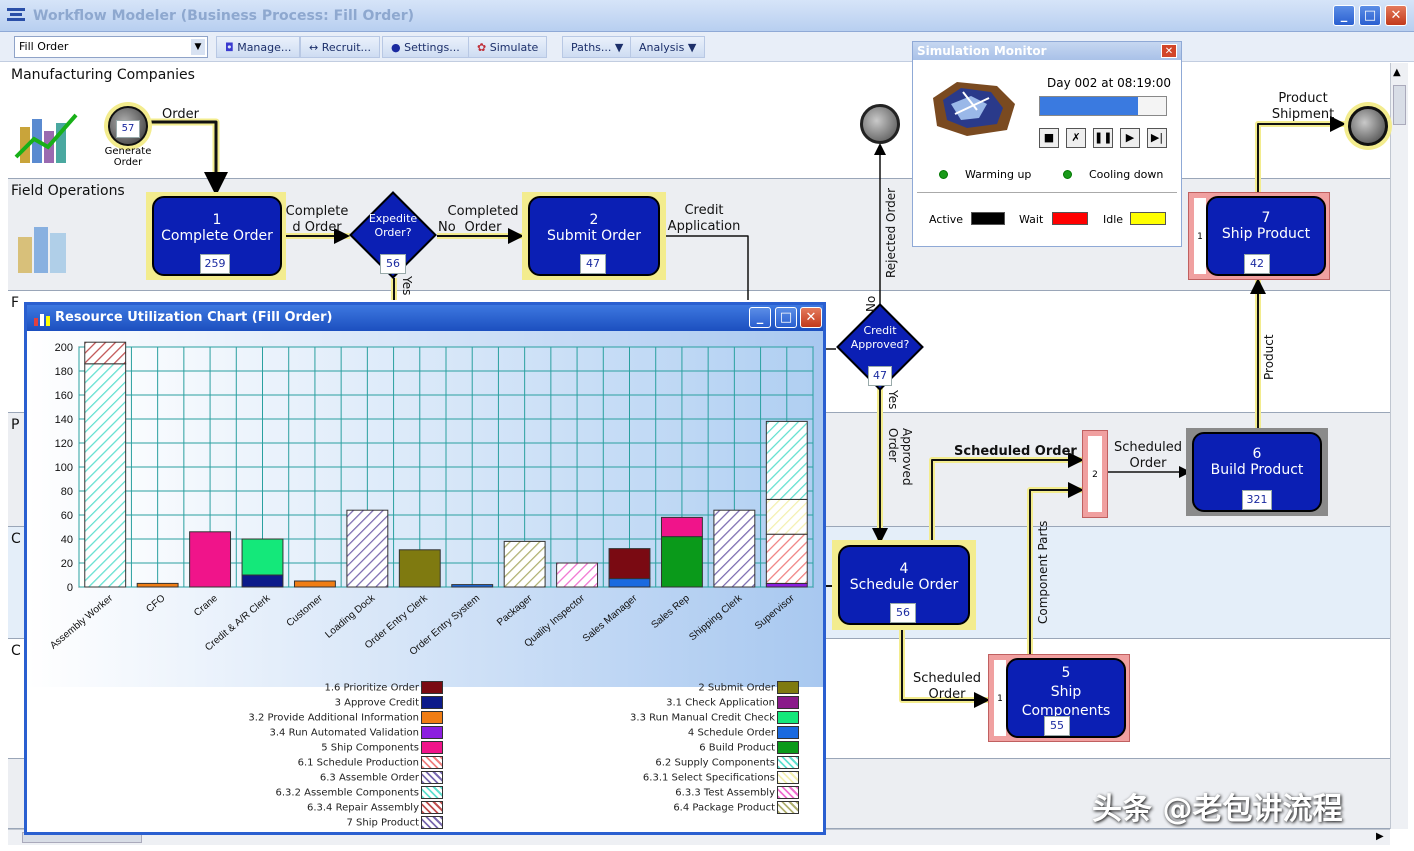 Image resolution: width=1414 pixels, height=851 pixels. I want to click on legend-item: 6 Build Product, so click(663, 748).